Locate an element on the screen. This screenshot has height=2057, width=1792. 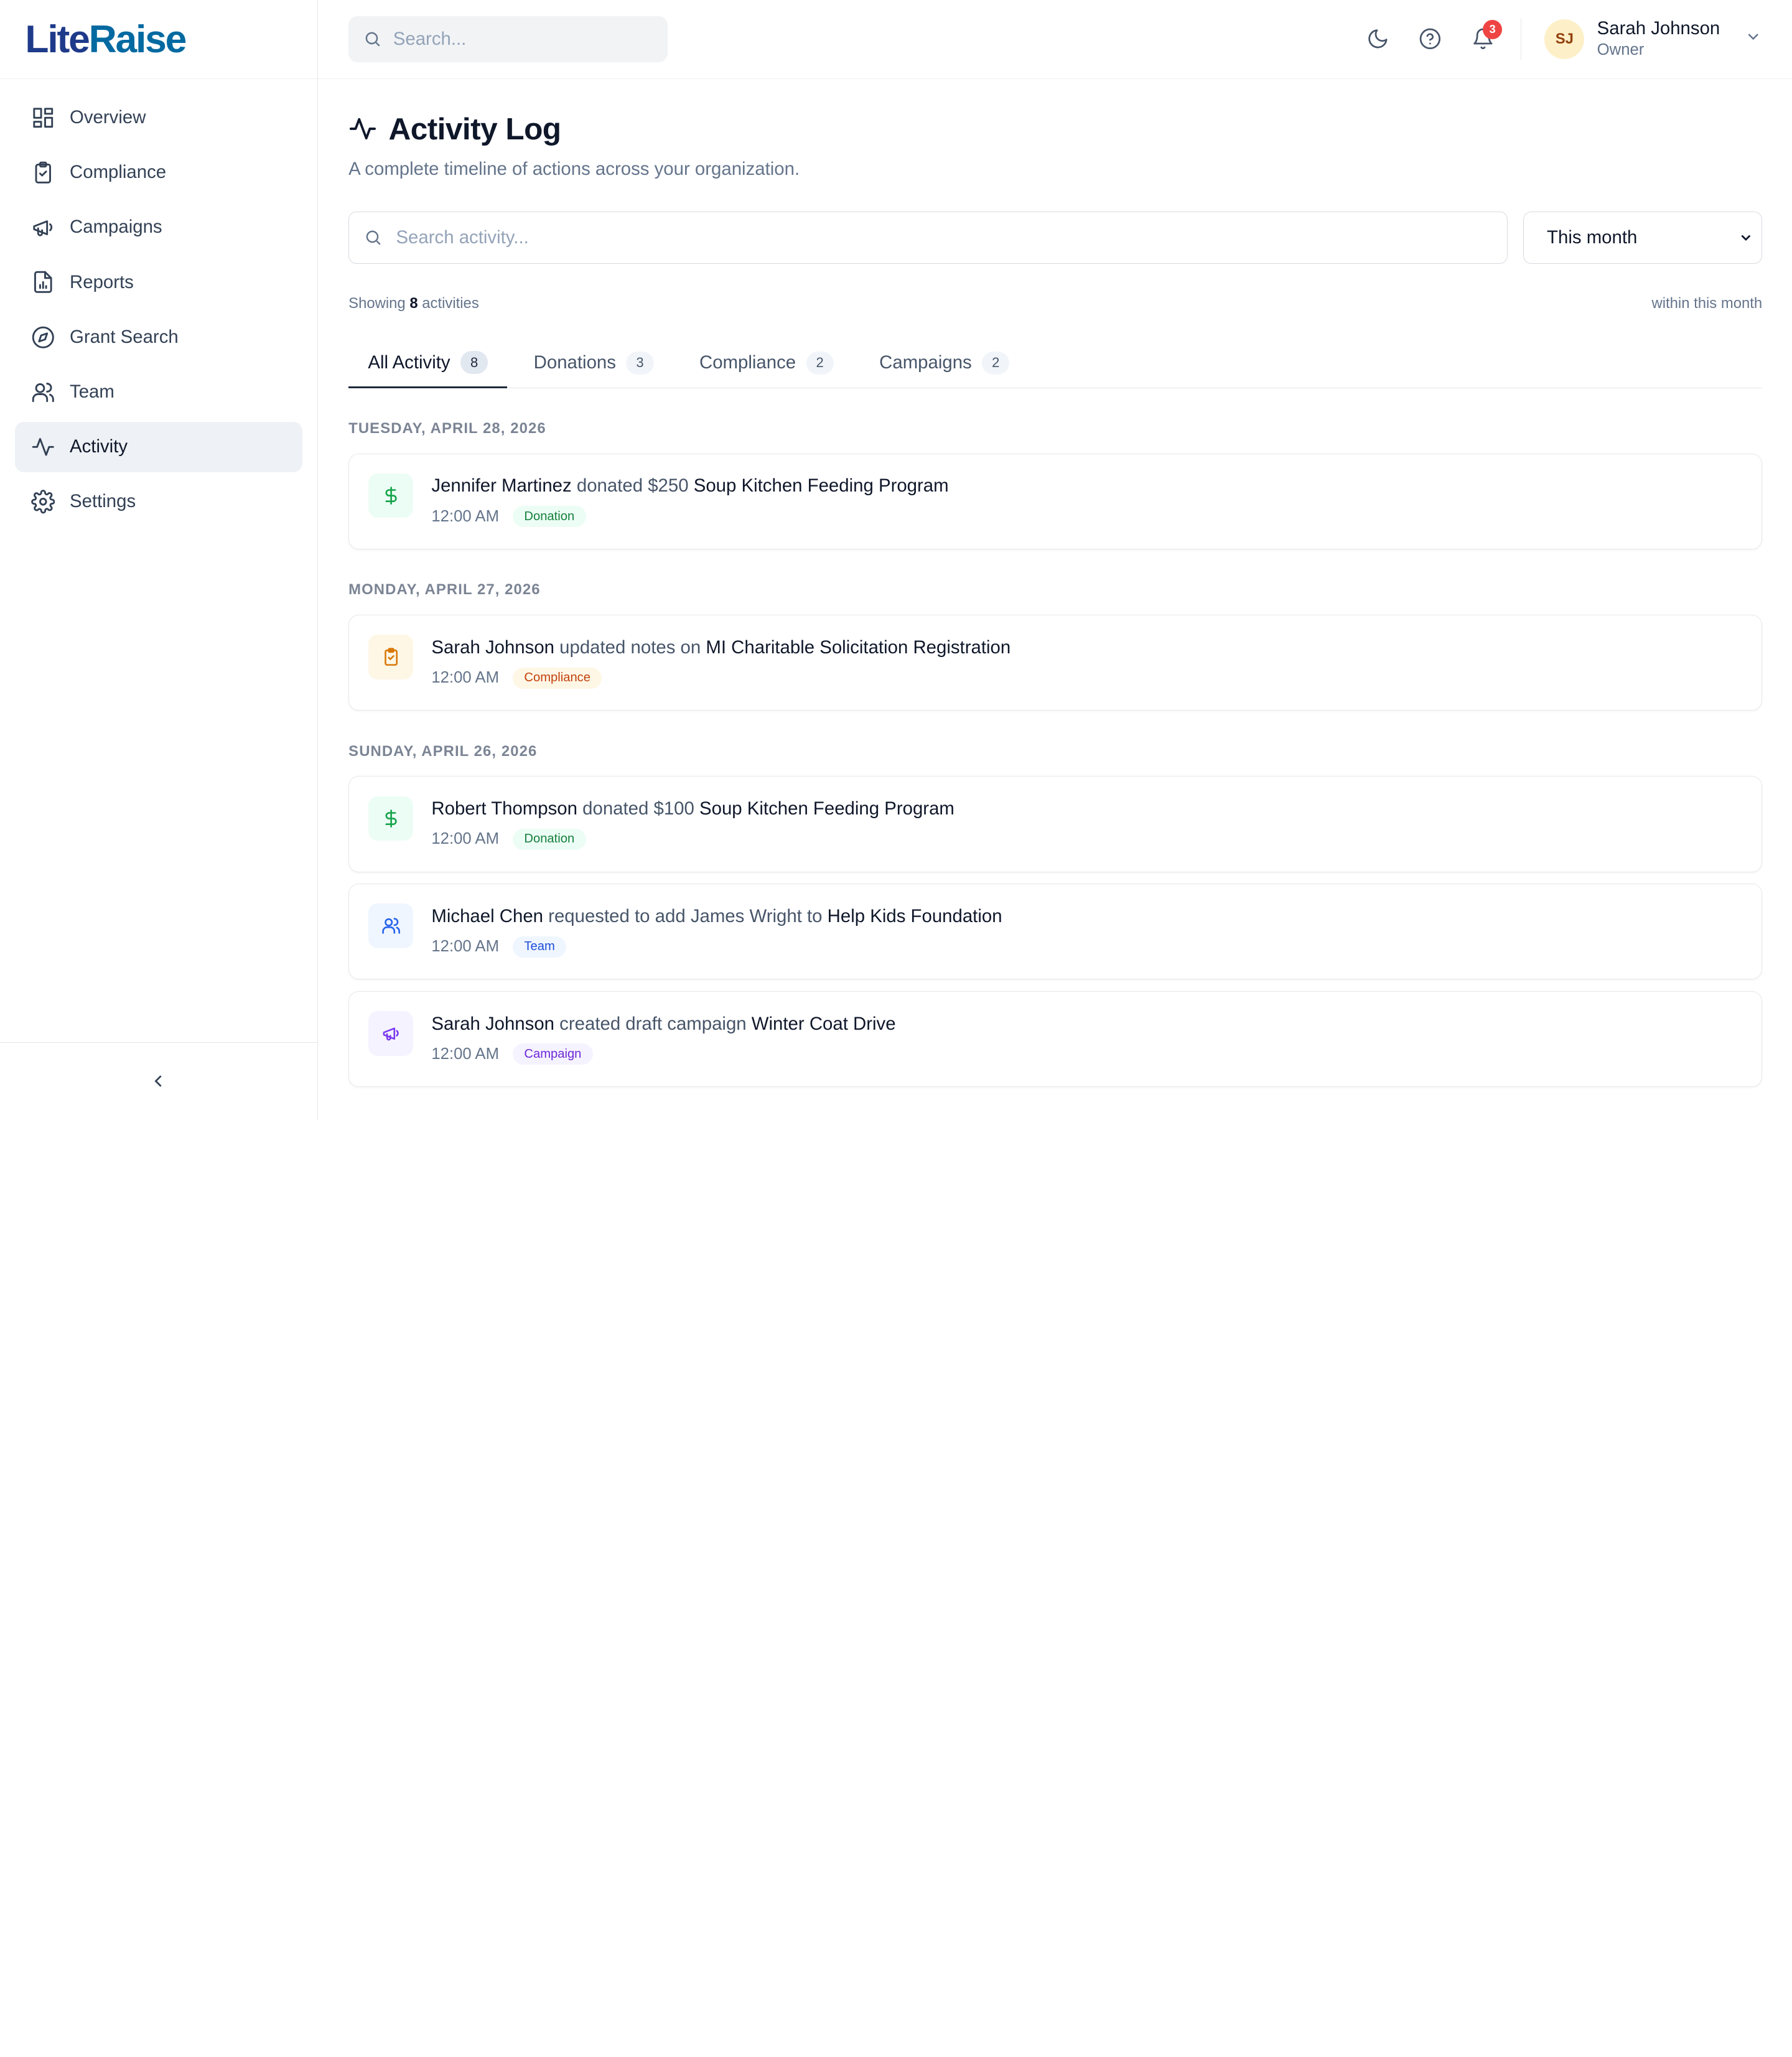
user-name: Sarah Johnson is located at coordinates (1659, 28).